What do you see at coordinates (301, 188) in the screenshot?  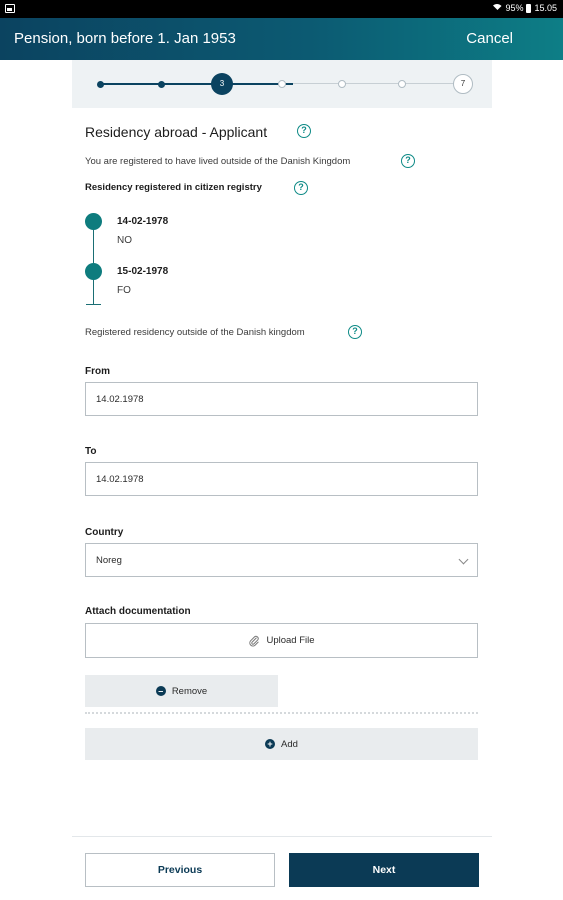 I see `registry-help-icon: ?` at bounding box center [301, 188].